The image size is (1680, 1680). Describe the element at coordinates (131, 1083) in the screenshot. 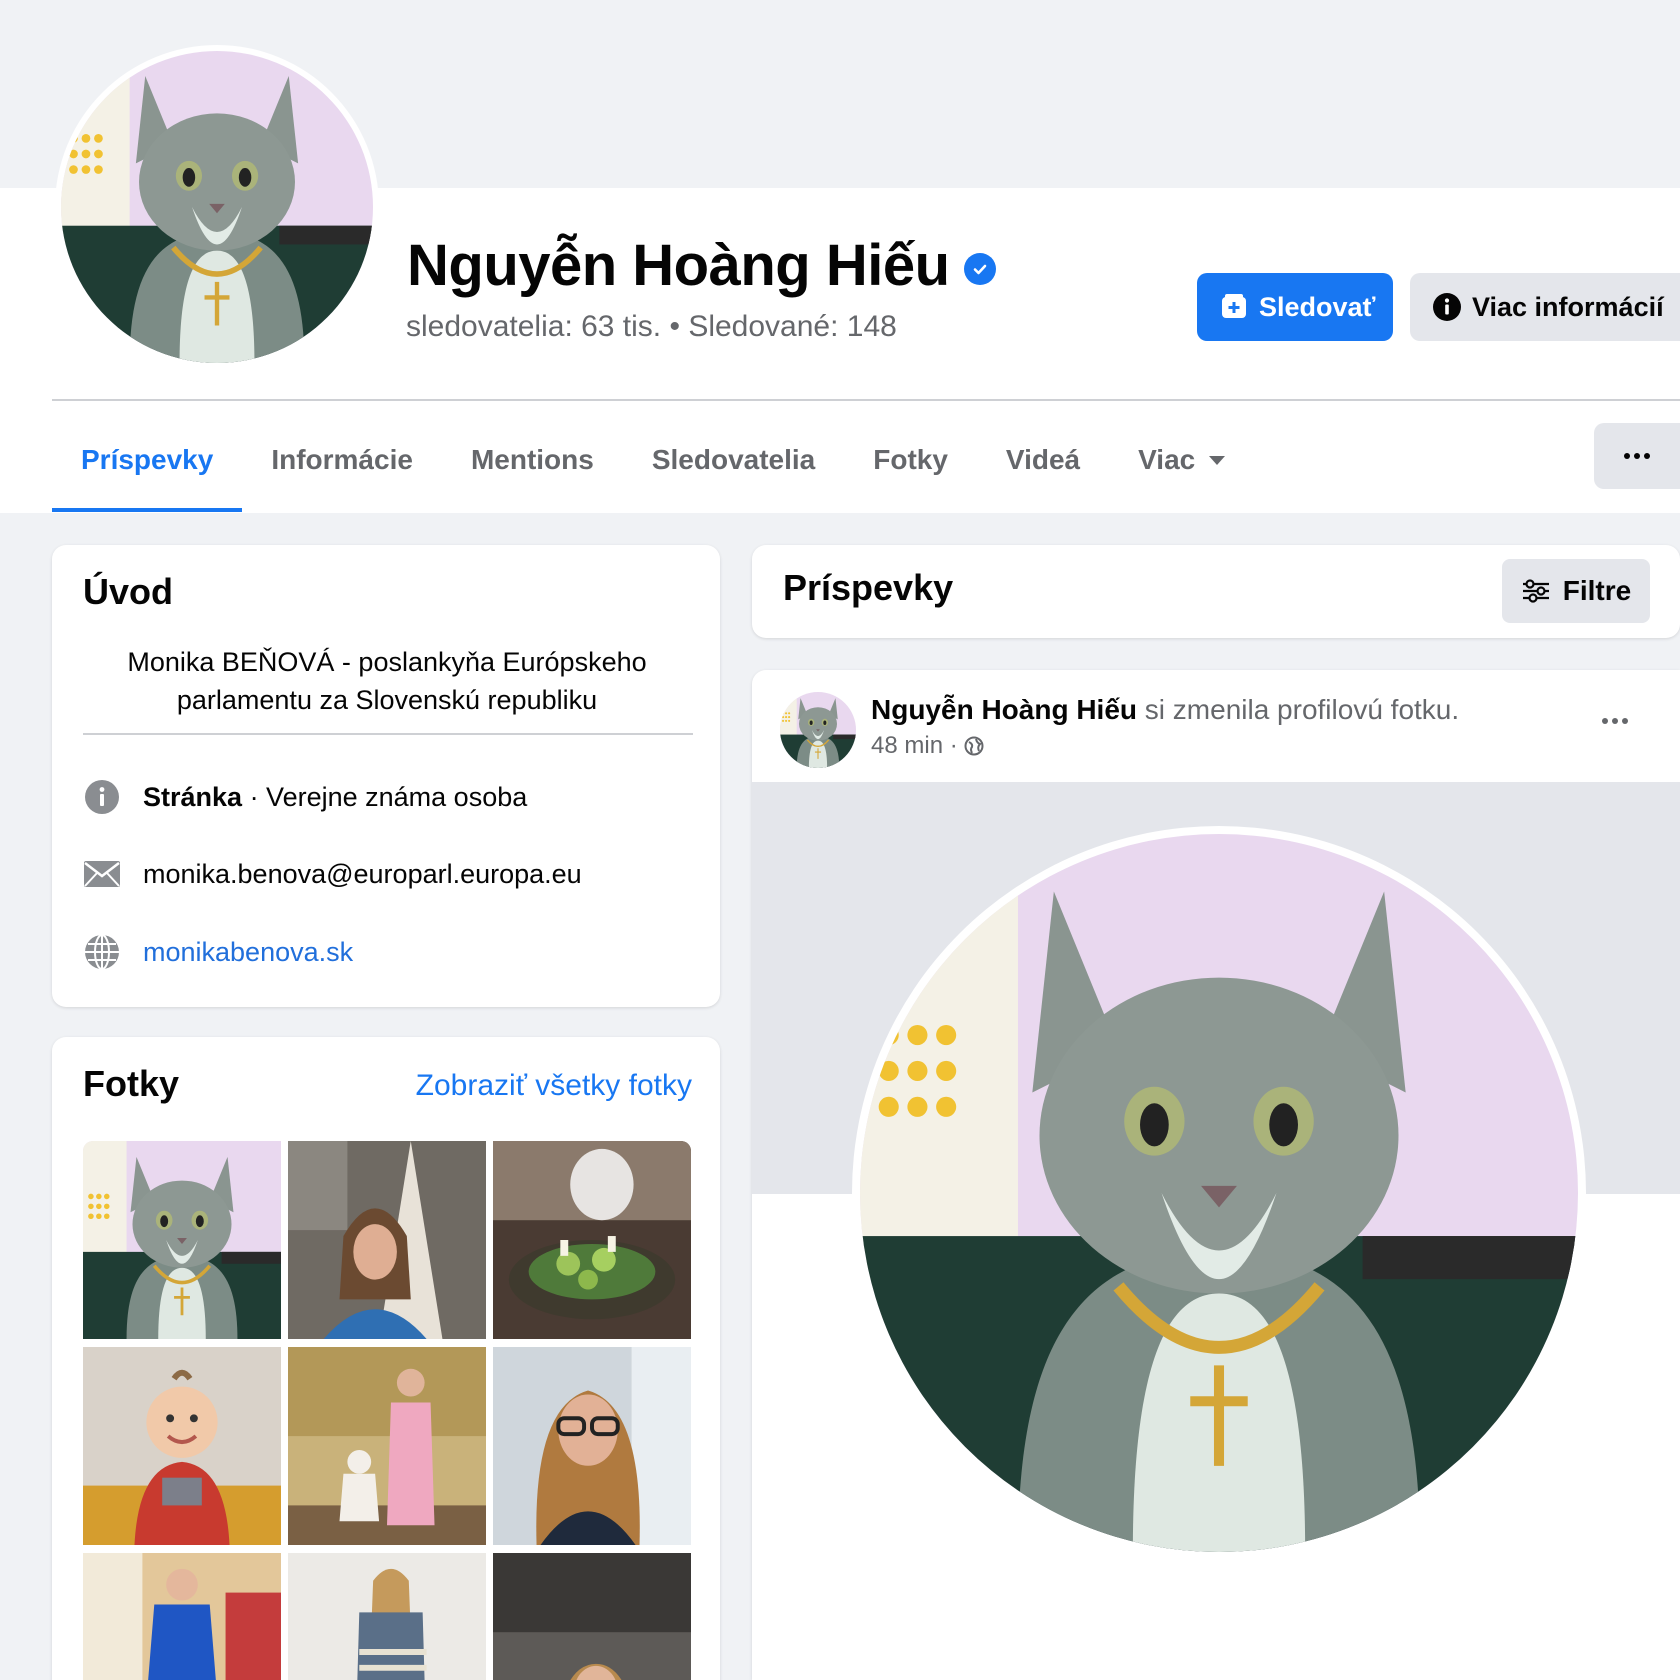

I see `photos-title: Fotky` at that location.